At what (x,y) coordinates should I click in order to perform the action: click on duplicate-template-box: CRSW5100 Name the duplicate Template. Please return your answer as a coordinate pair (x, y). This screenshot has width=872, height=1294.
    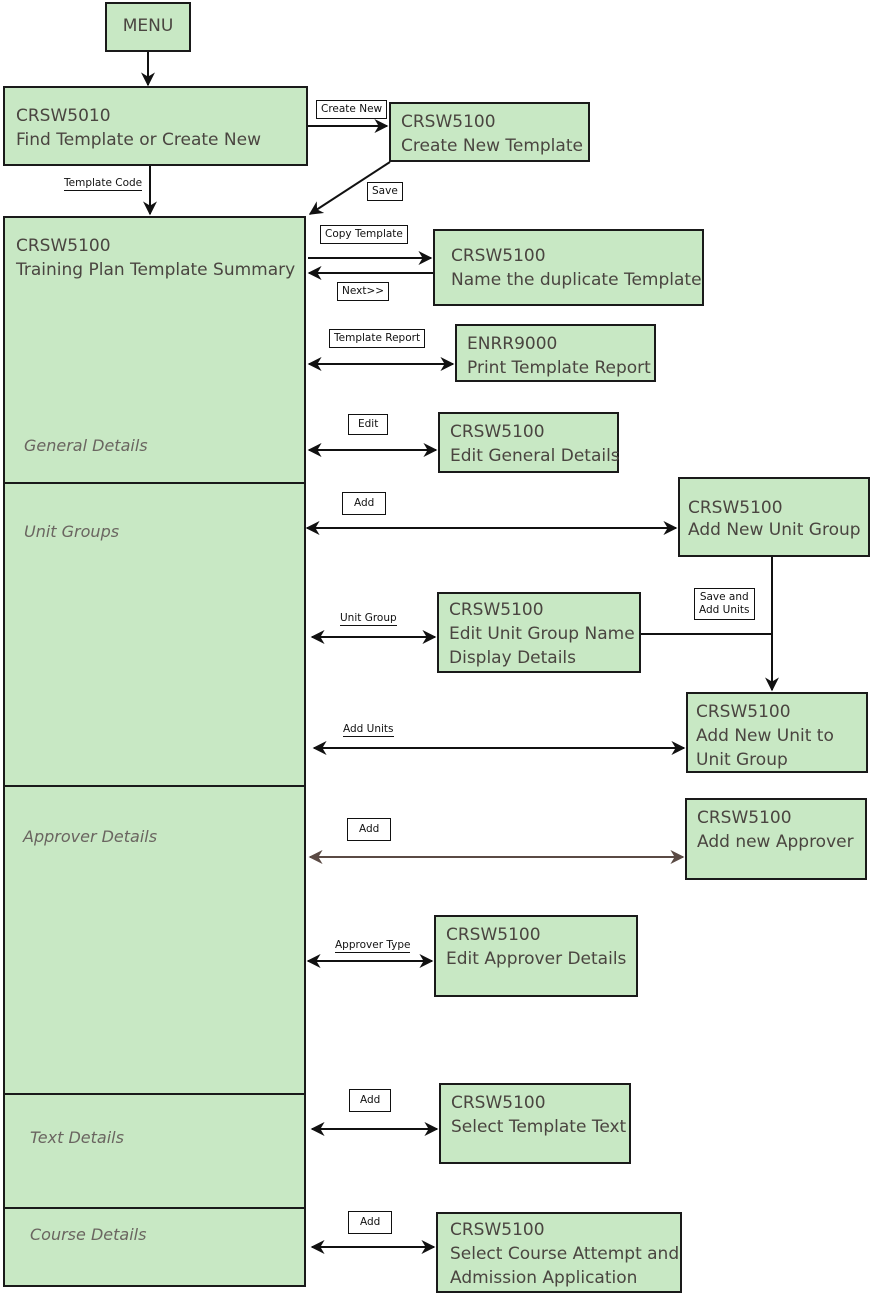
    Looking at the image, I should click on (568, 267).